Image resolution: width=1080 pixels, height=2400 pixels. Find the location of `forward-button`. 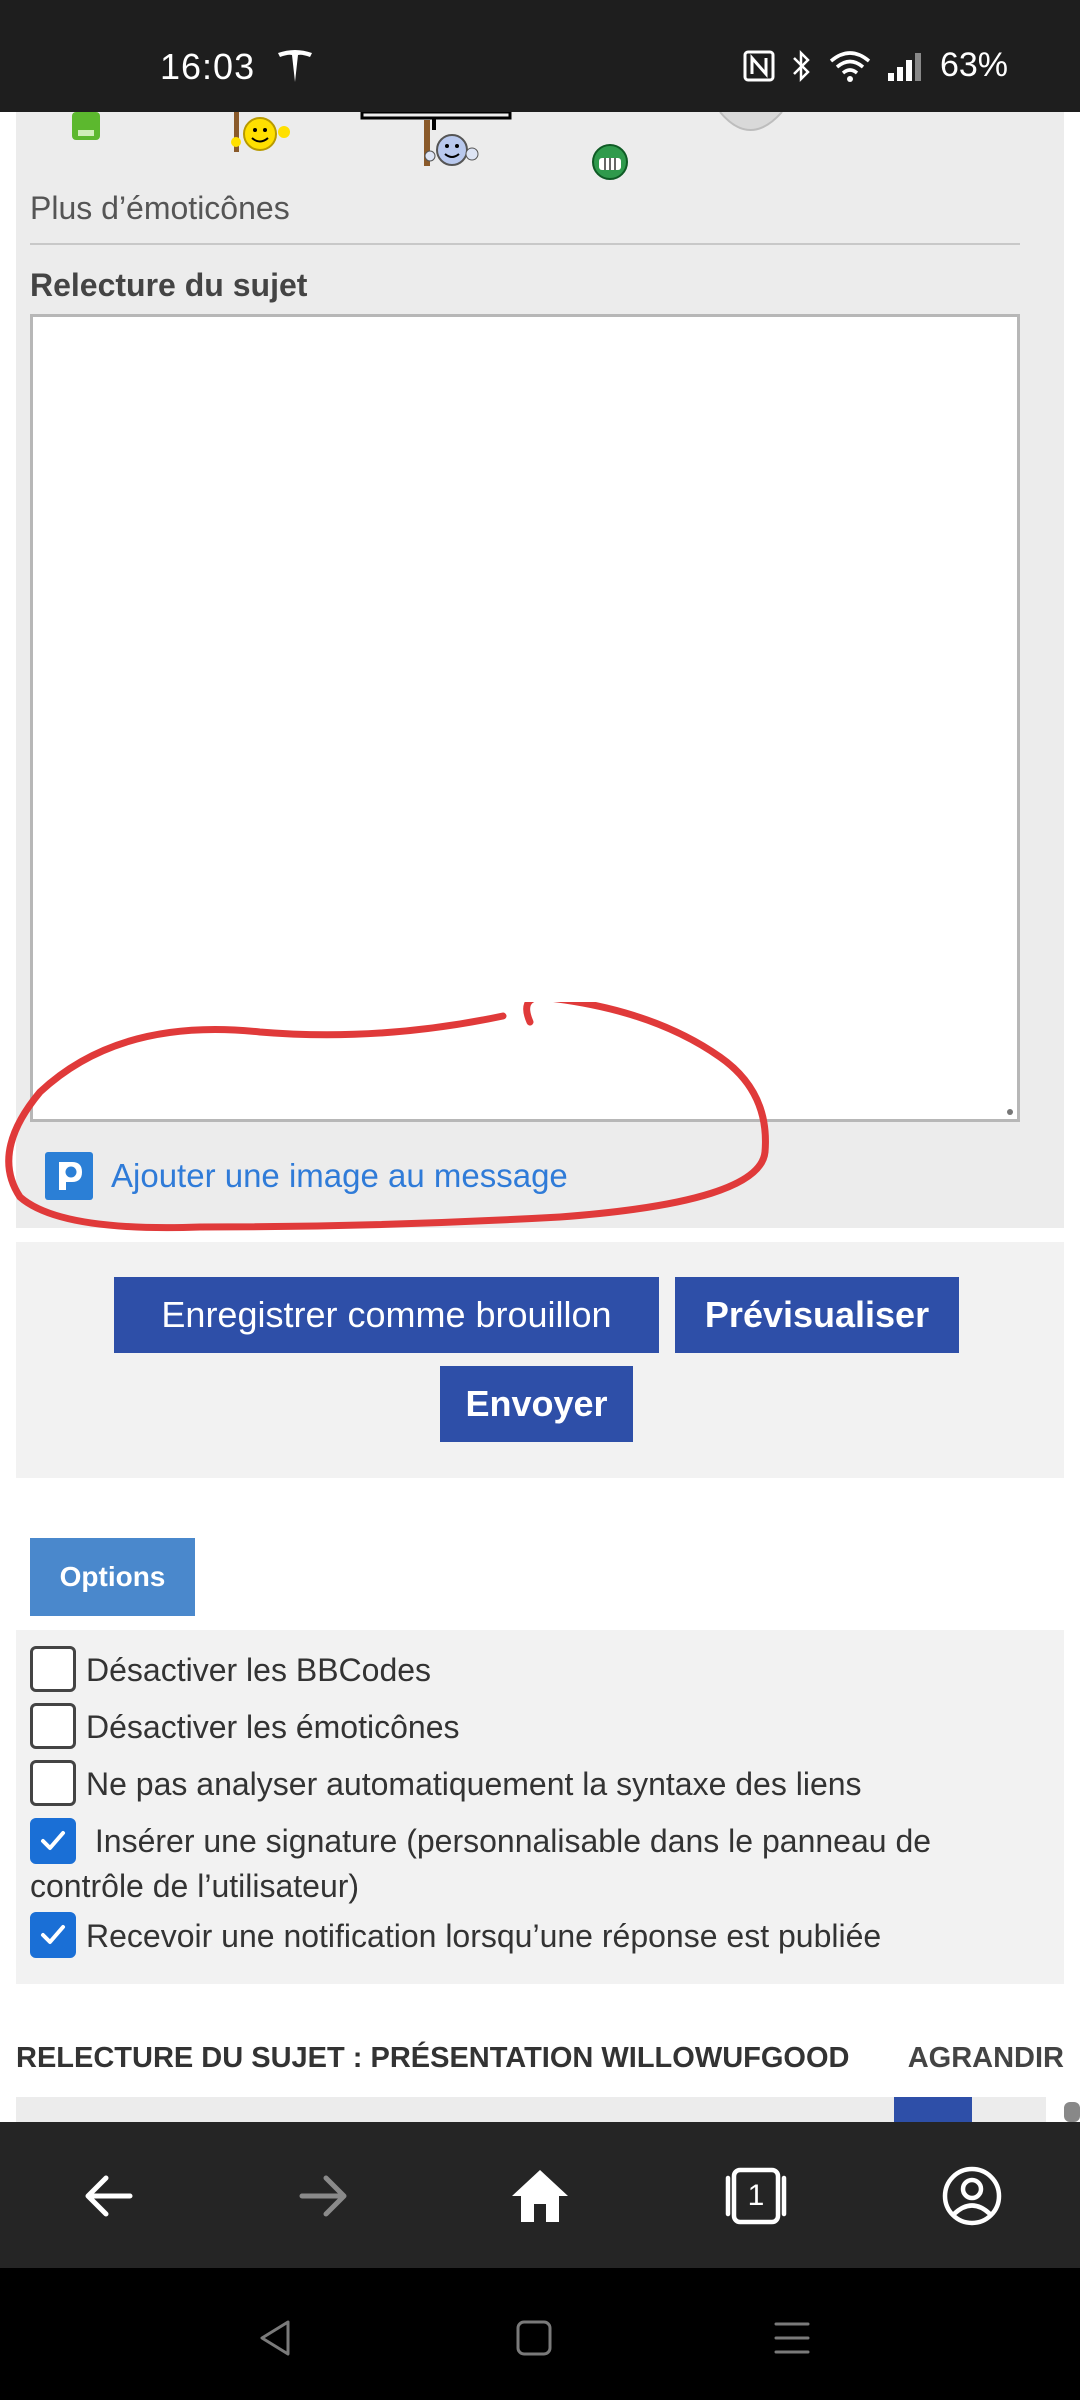

forward-button is located at coordinates (324, 2196).